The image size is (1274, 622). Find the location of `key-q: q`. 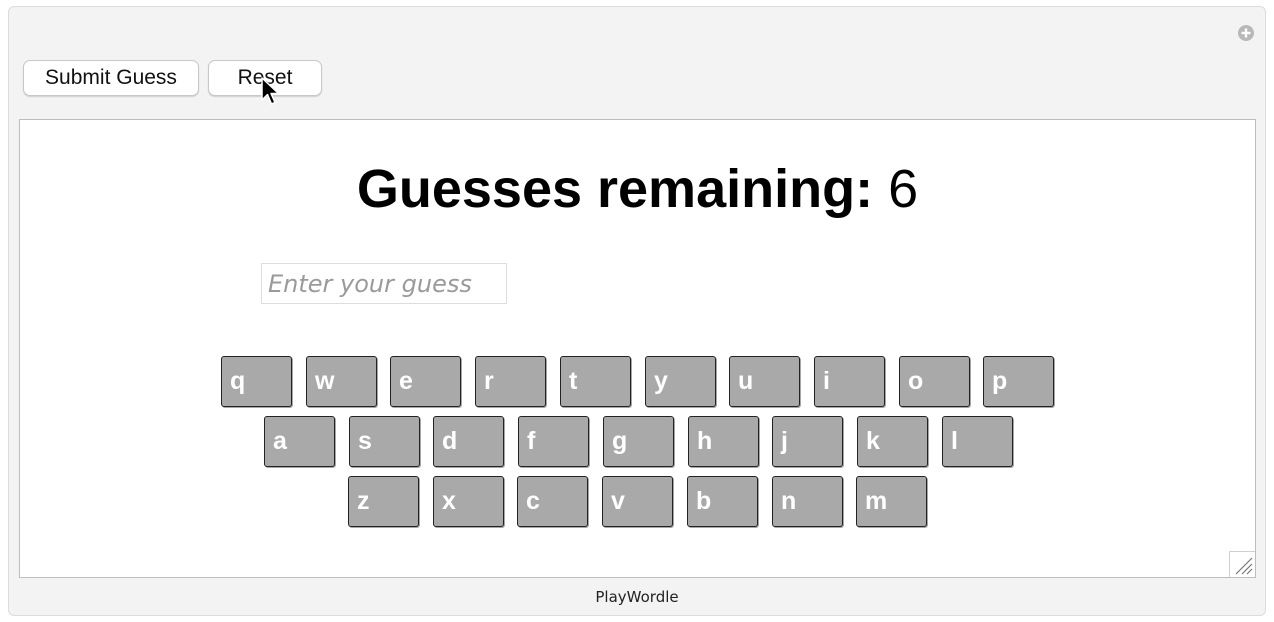

key-q: q is located at coordinates (256, 381).